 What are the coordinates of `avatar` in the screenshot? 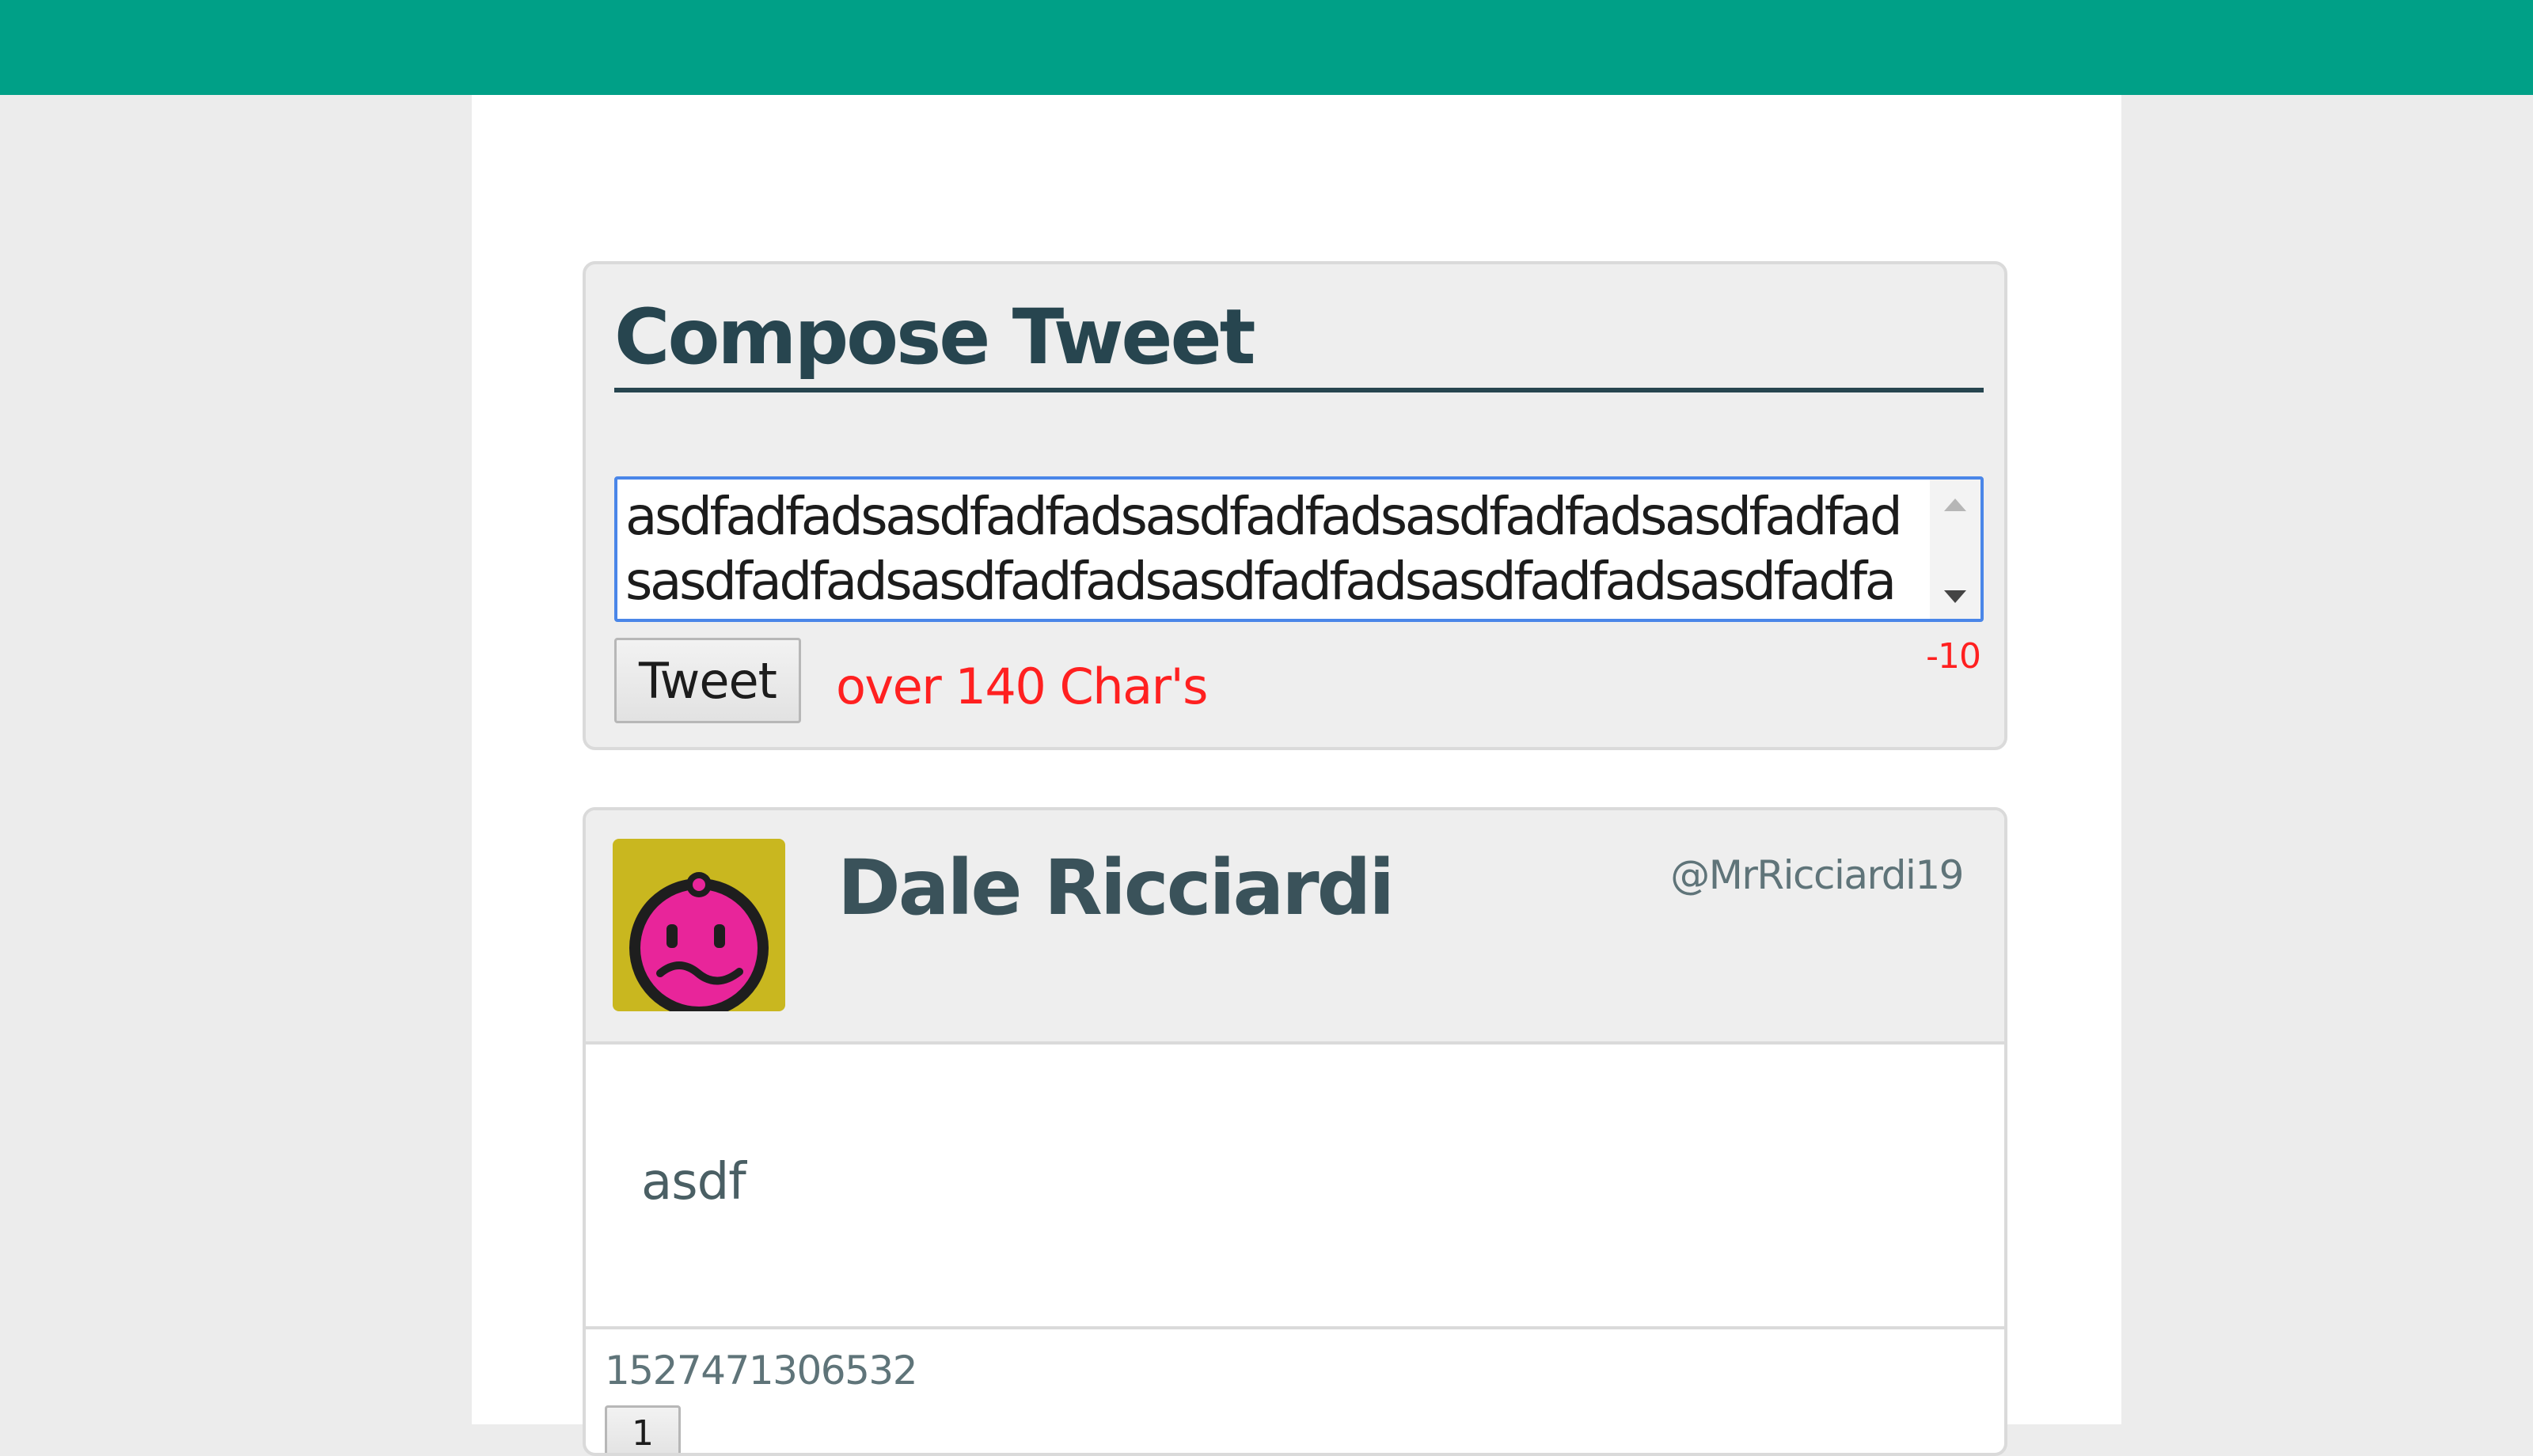 It's located at (699, 928).